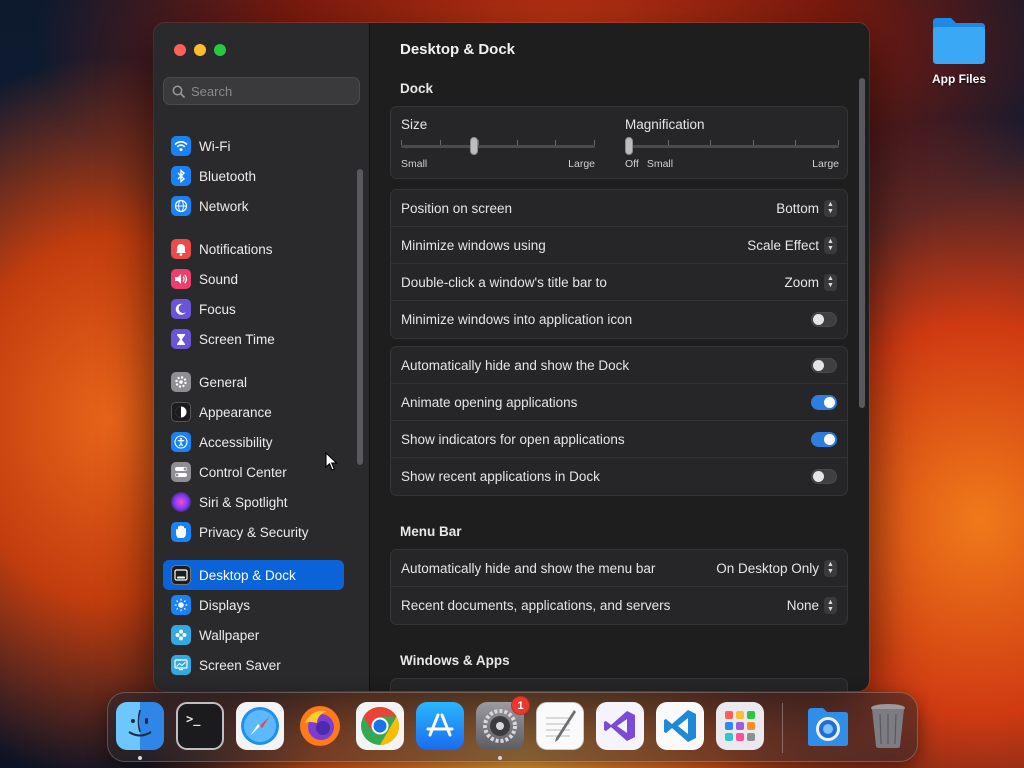 The image size is (1024, 768). I want to click on magnification-slider-block: Magnification Off Small Large, so click(732, 143).